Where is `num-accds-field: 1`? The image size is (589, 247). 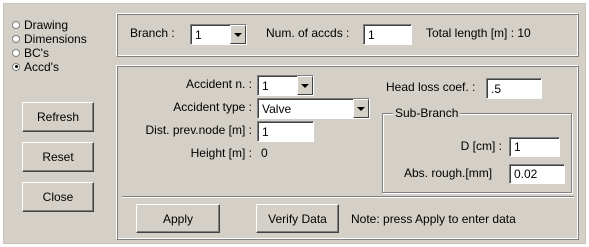
num-accds-field: 1 is located at coordinates (387, 34).